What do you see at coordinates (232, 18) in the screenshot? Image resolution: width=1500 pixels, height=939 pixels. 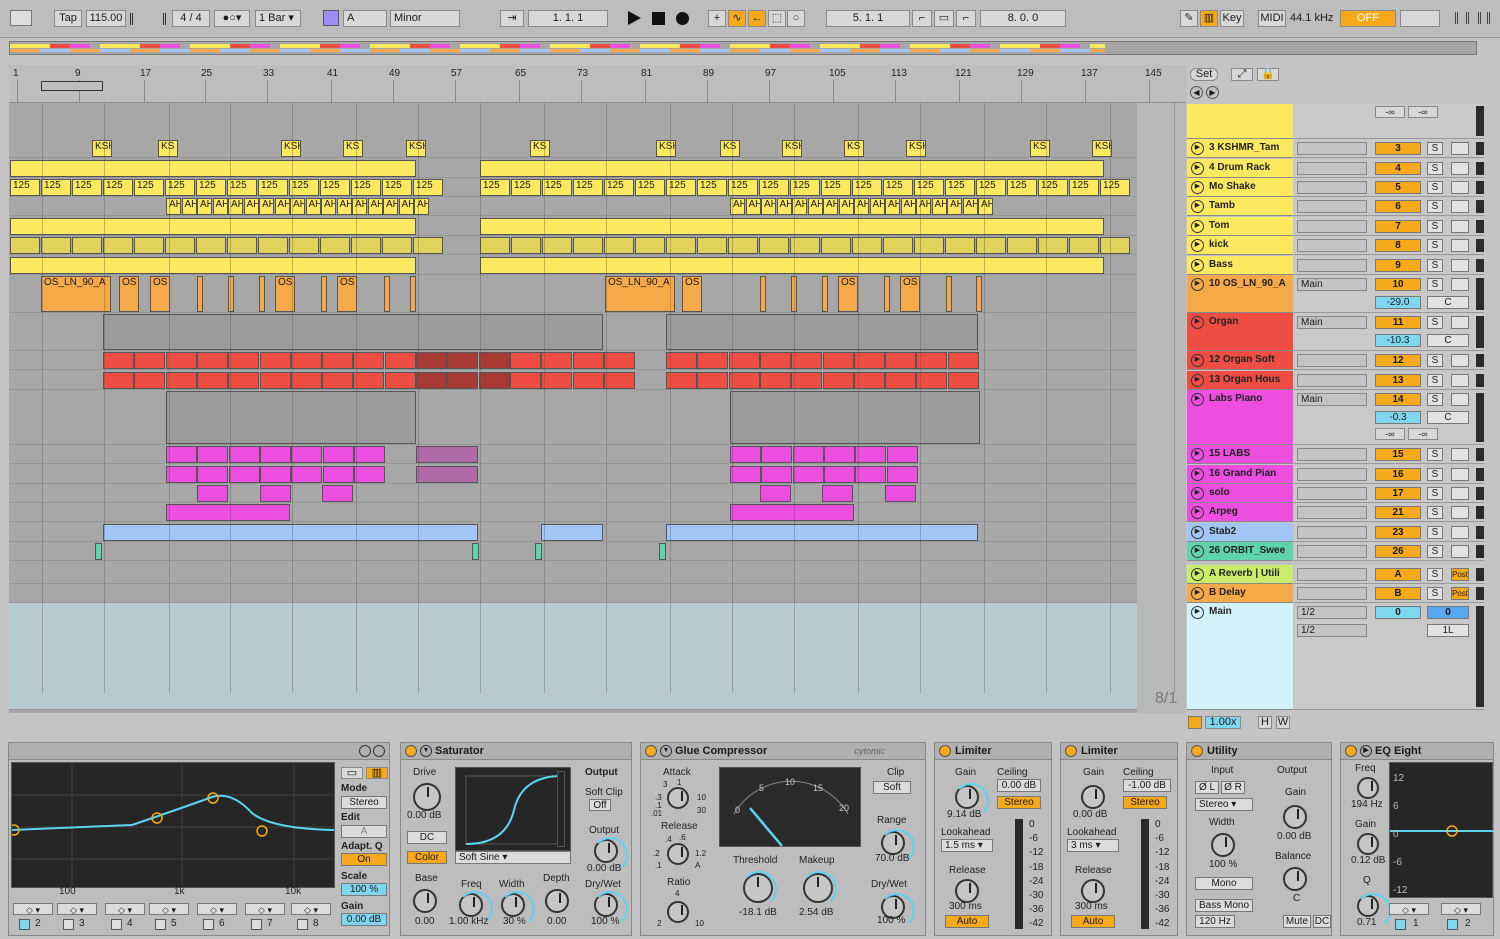 I see `metronome-button: ●○▾` at bounding box center [232, 18].